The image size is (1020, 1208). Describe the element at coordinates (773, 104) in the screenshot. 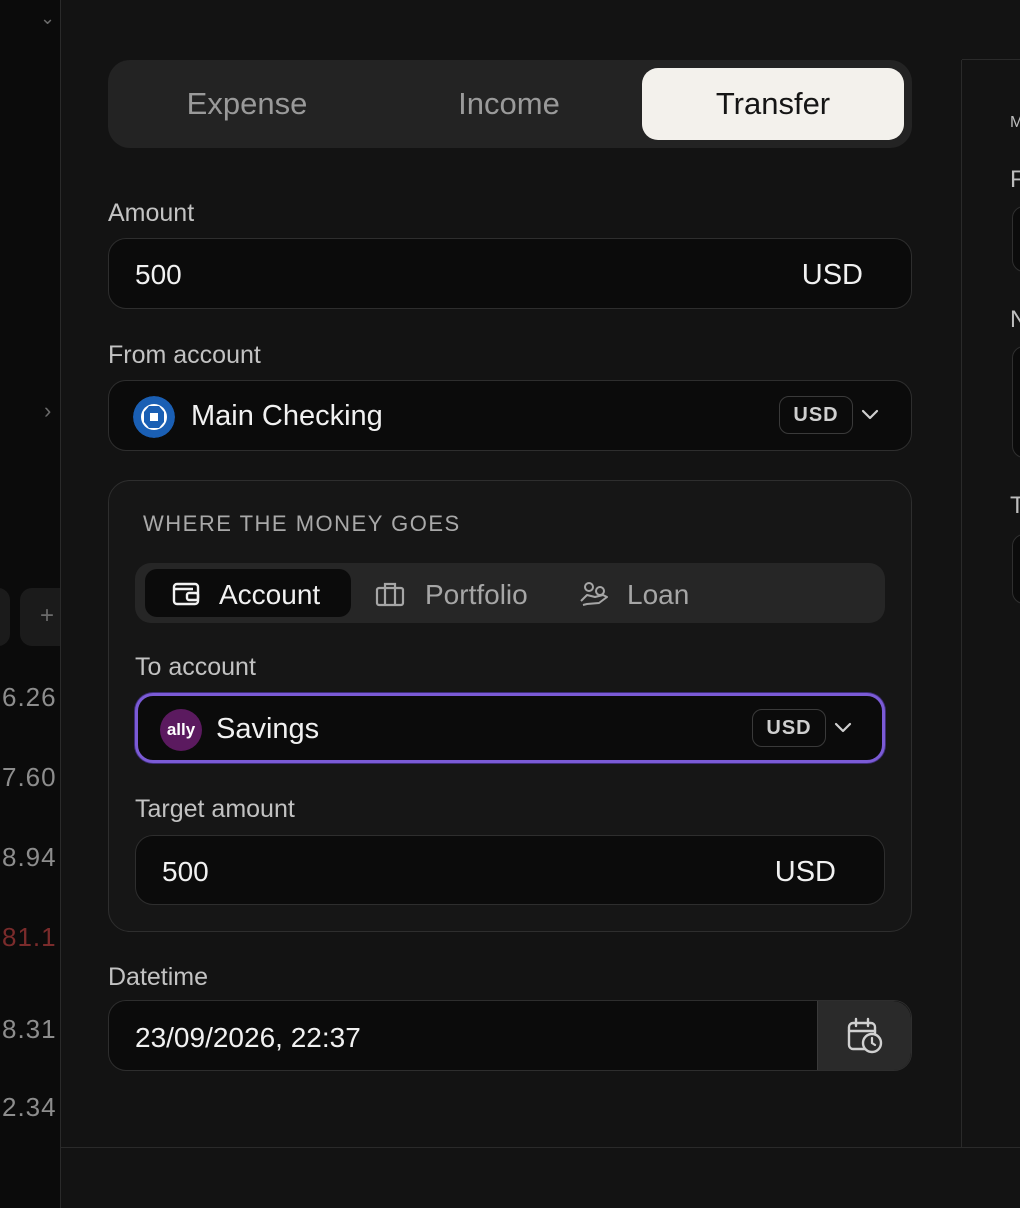

I see `tab-transfer: Transfer` at that location.